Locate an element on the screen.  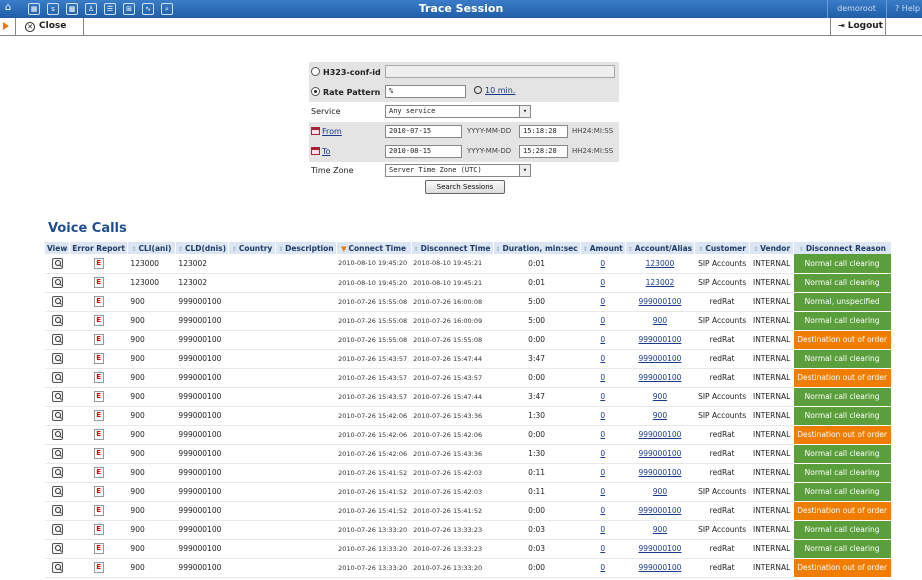
col-header-sortable: ▼ Connect Time is located at coordinates (373, 248).